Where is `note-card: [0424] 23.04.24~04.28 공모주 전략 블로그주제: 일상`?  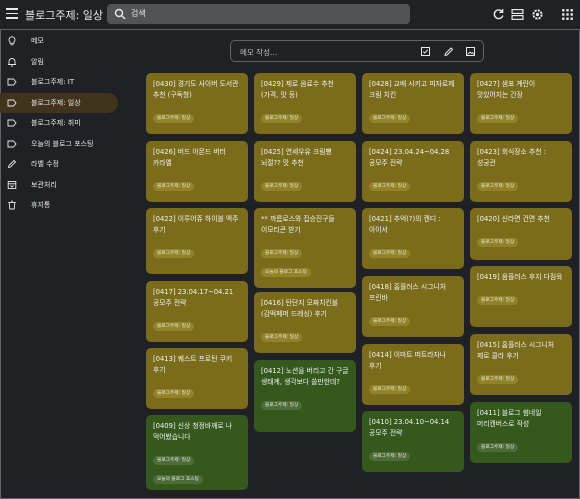 note-card: [0424] 23.04.24~04.28 공모주 전략 블로그주제: 일상 is located at coordinates (413, 171).